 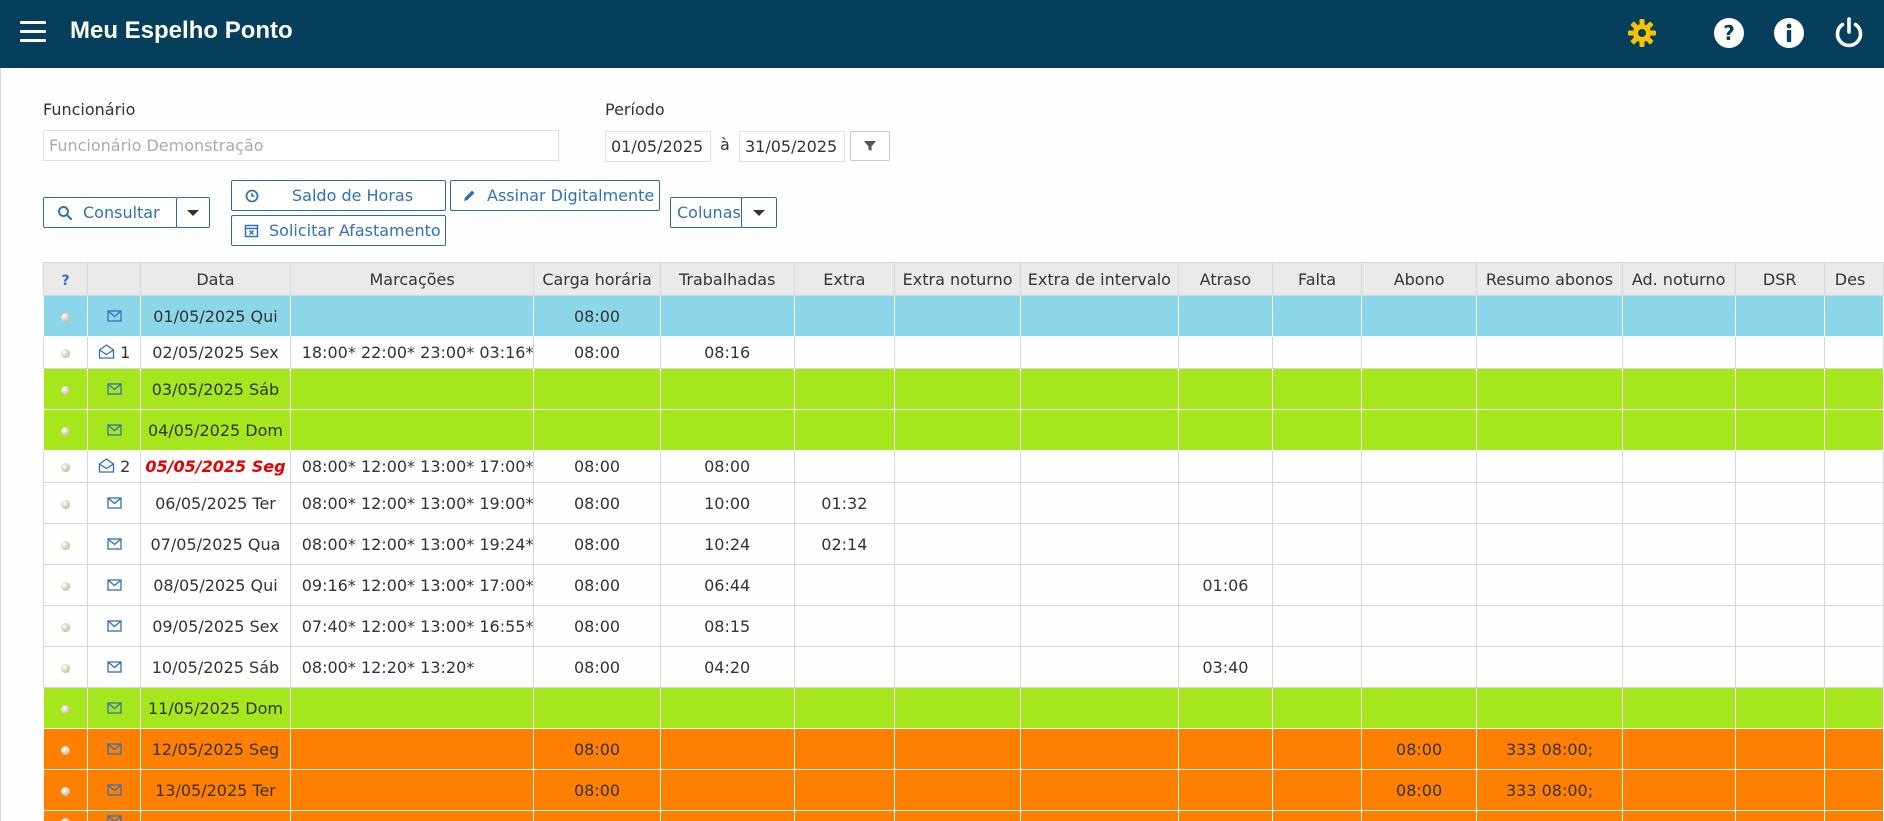 I want to click on saldo-horas-button: Saldo de Horas, so click(x=338, y=195).